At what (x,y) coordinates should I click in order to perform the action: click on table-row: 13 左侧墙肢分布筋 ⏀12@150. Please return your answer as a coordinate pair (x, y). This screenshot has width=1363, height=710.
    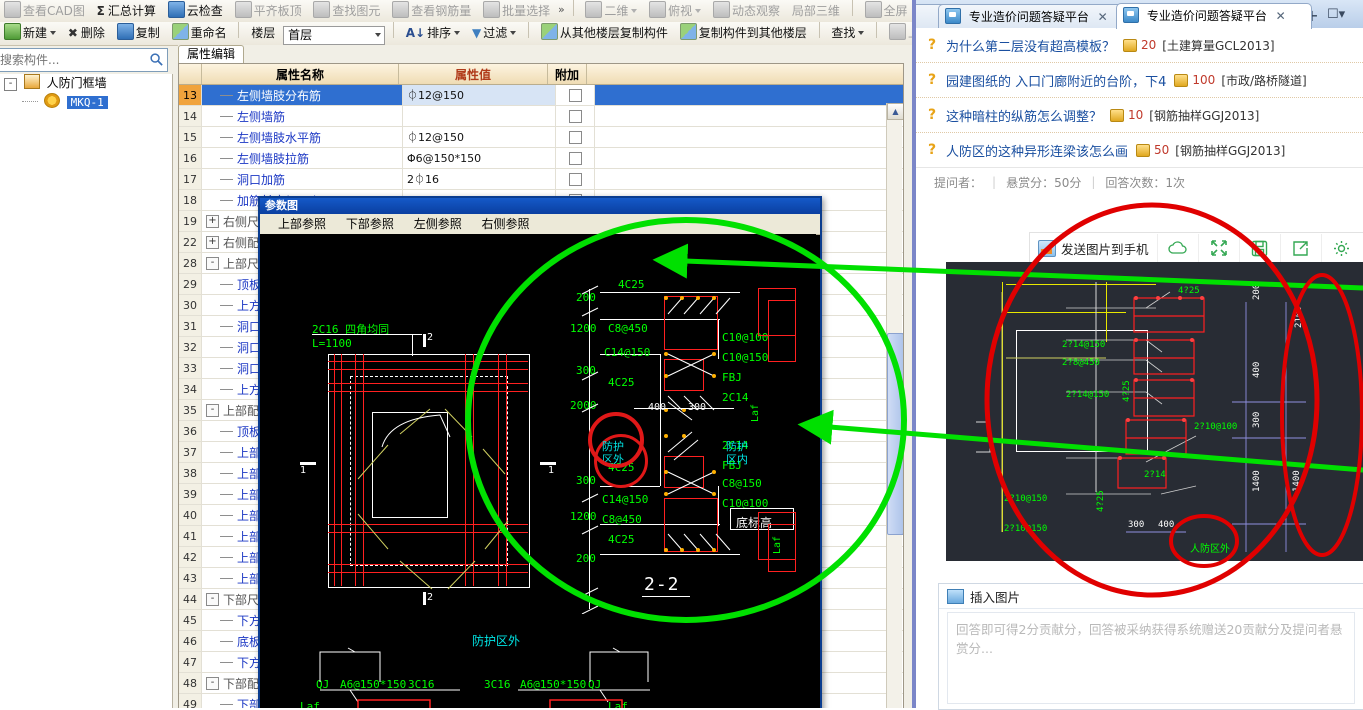
    Looking at the image, I should click on (541, 95).